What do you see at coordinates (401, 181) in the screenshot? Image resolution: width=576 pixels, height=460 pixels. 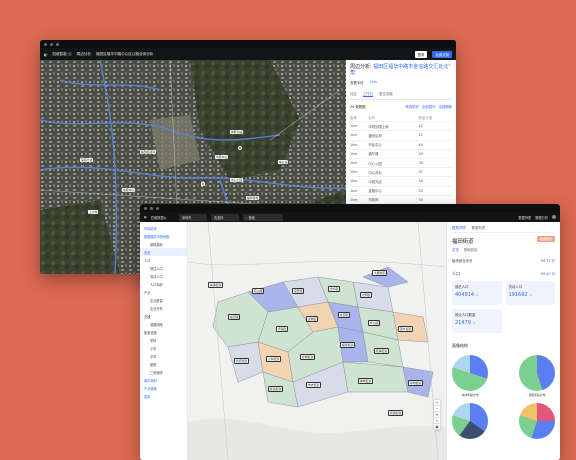 I see `table-row: 1km 中观光区 36` at bounding box center [401, 181].